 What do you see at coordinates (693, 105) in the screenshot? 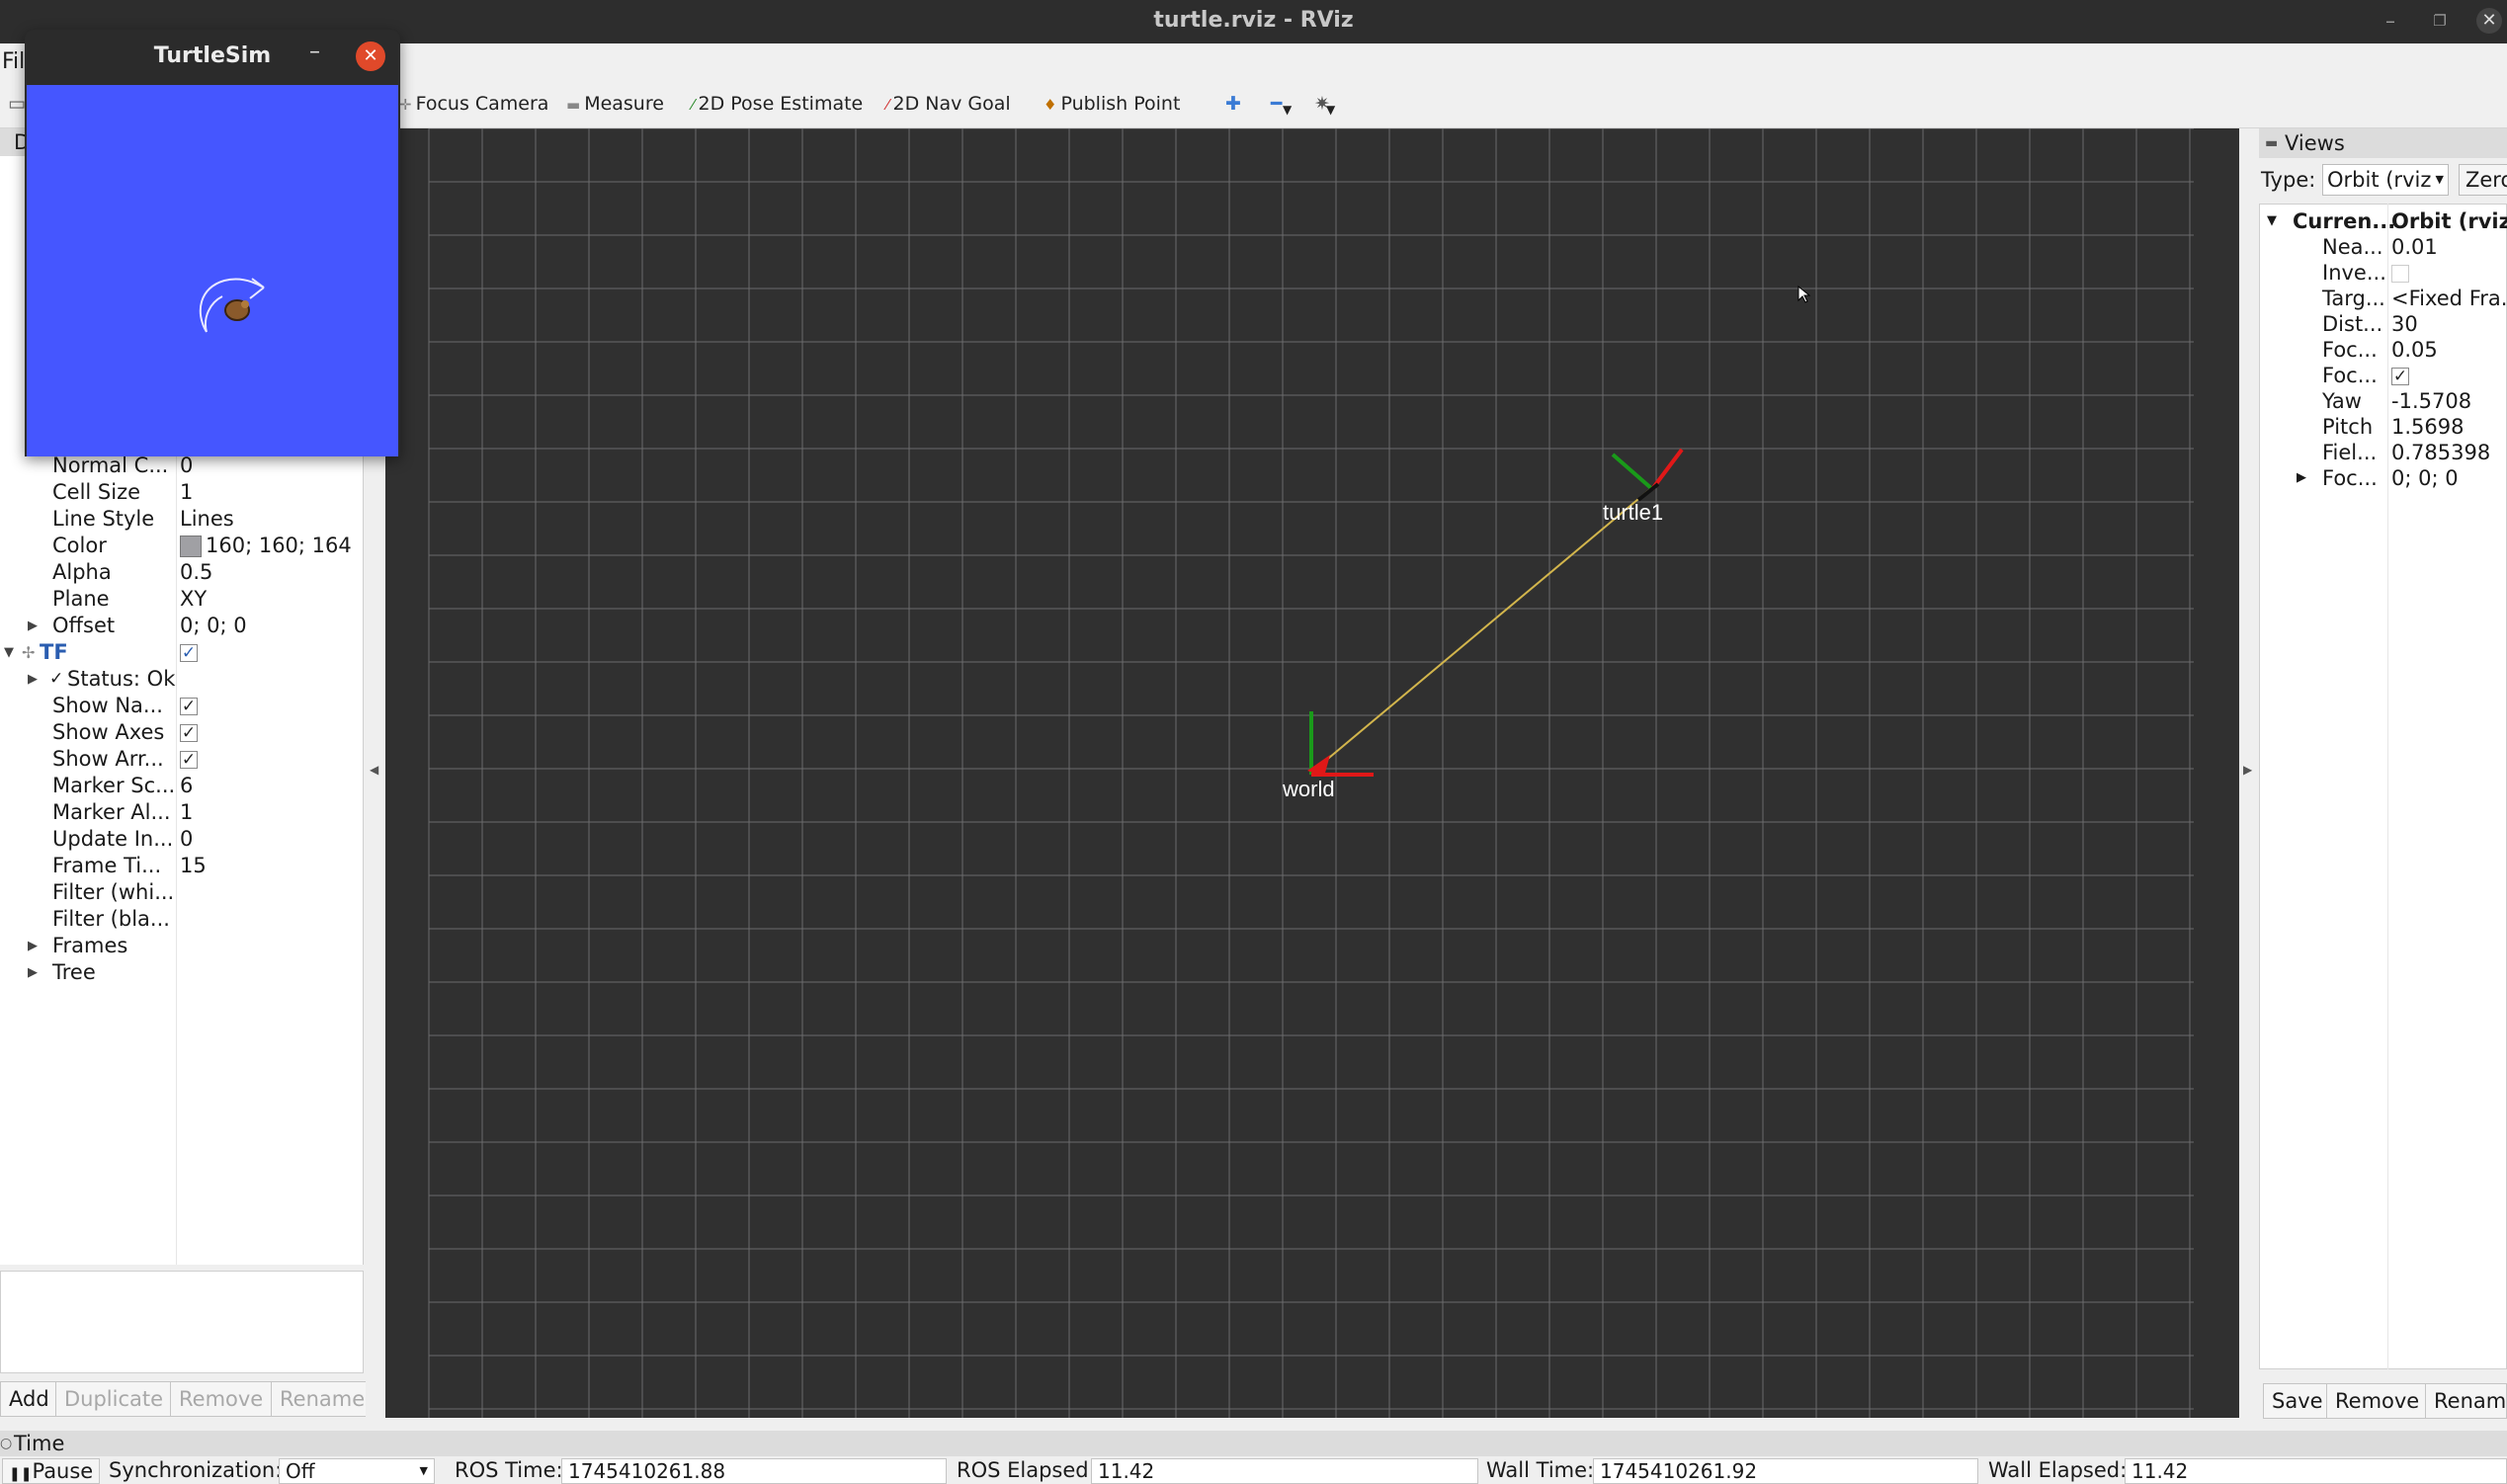
I see `green-arrow-icon: ⁄` at bounding box center [693, 105].